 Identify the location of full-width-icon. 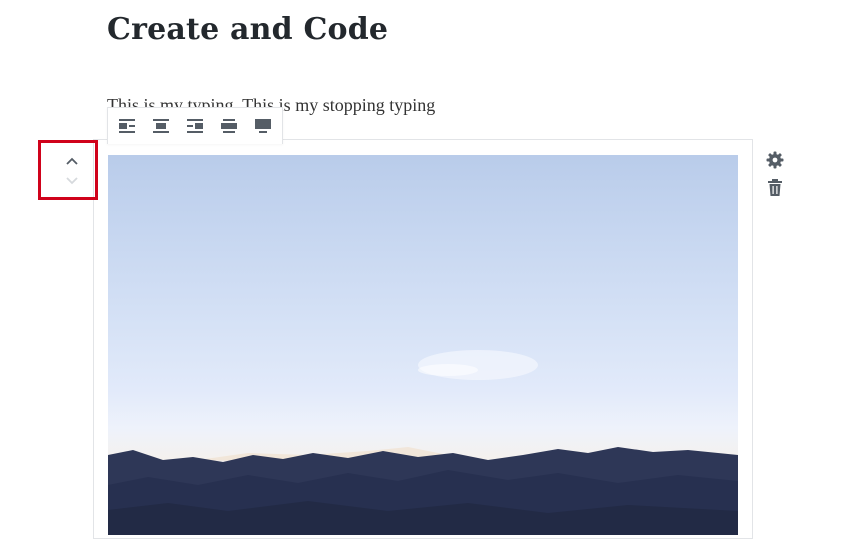
(263, 126).